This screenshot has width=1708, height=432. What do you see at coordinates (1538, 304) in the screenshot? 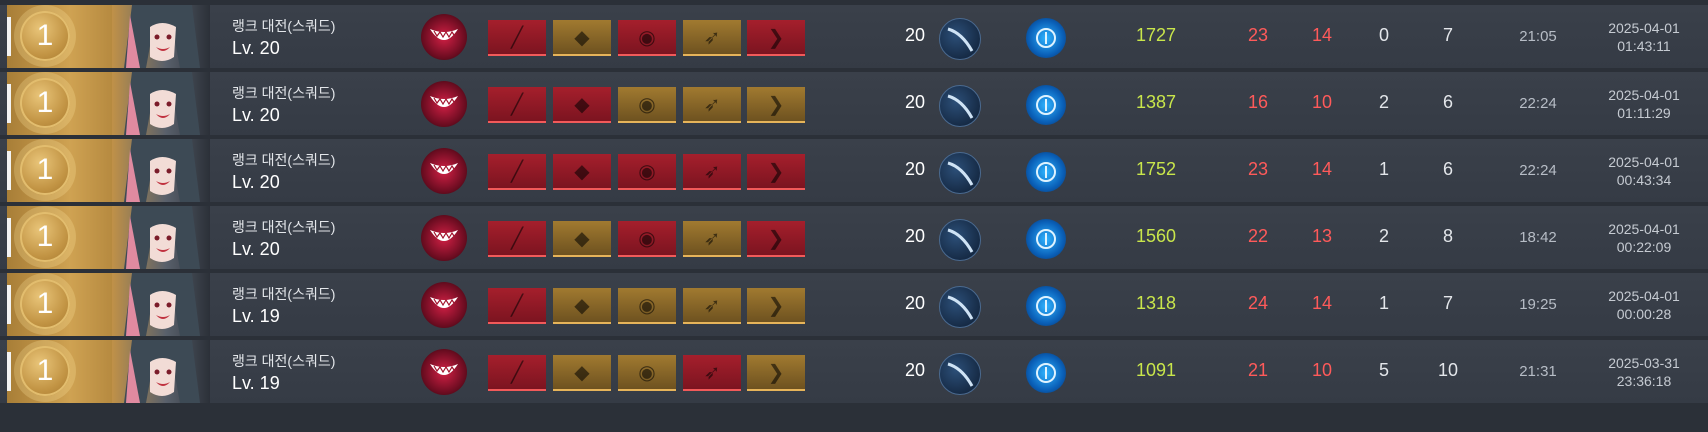
I see `match-duration: 19:25` at bounding box center [1538, 304].